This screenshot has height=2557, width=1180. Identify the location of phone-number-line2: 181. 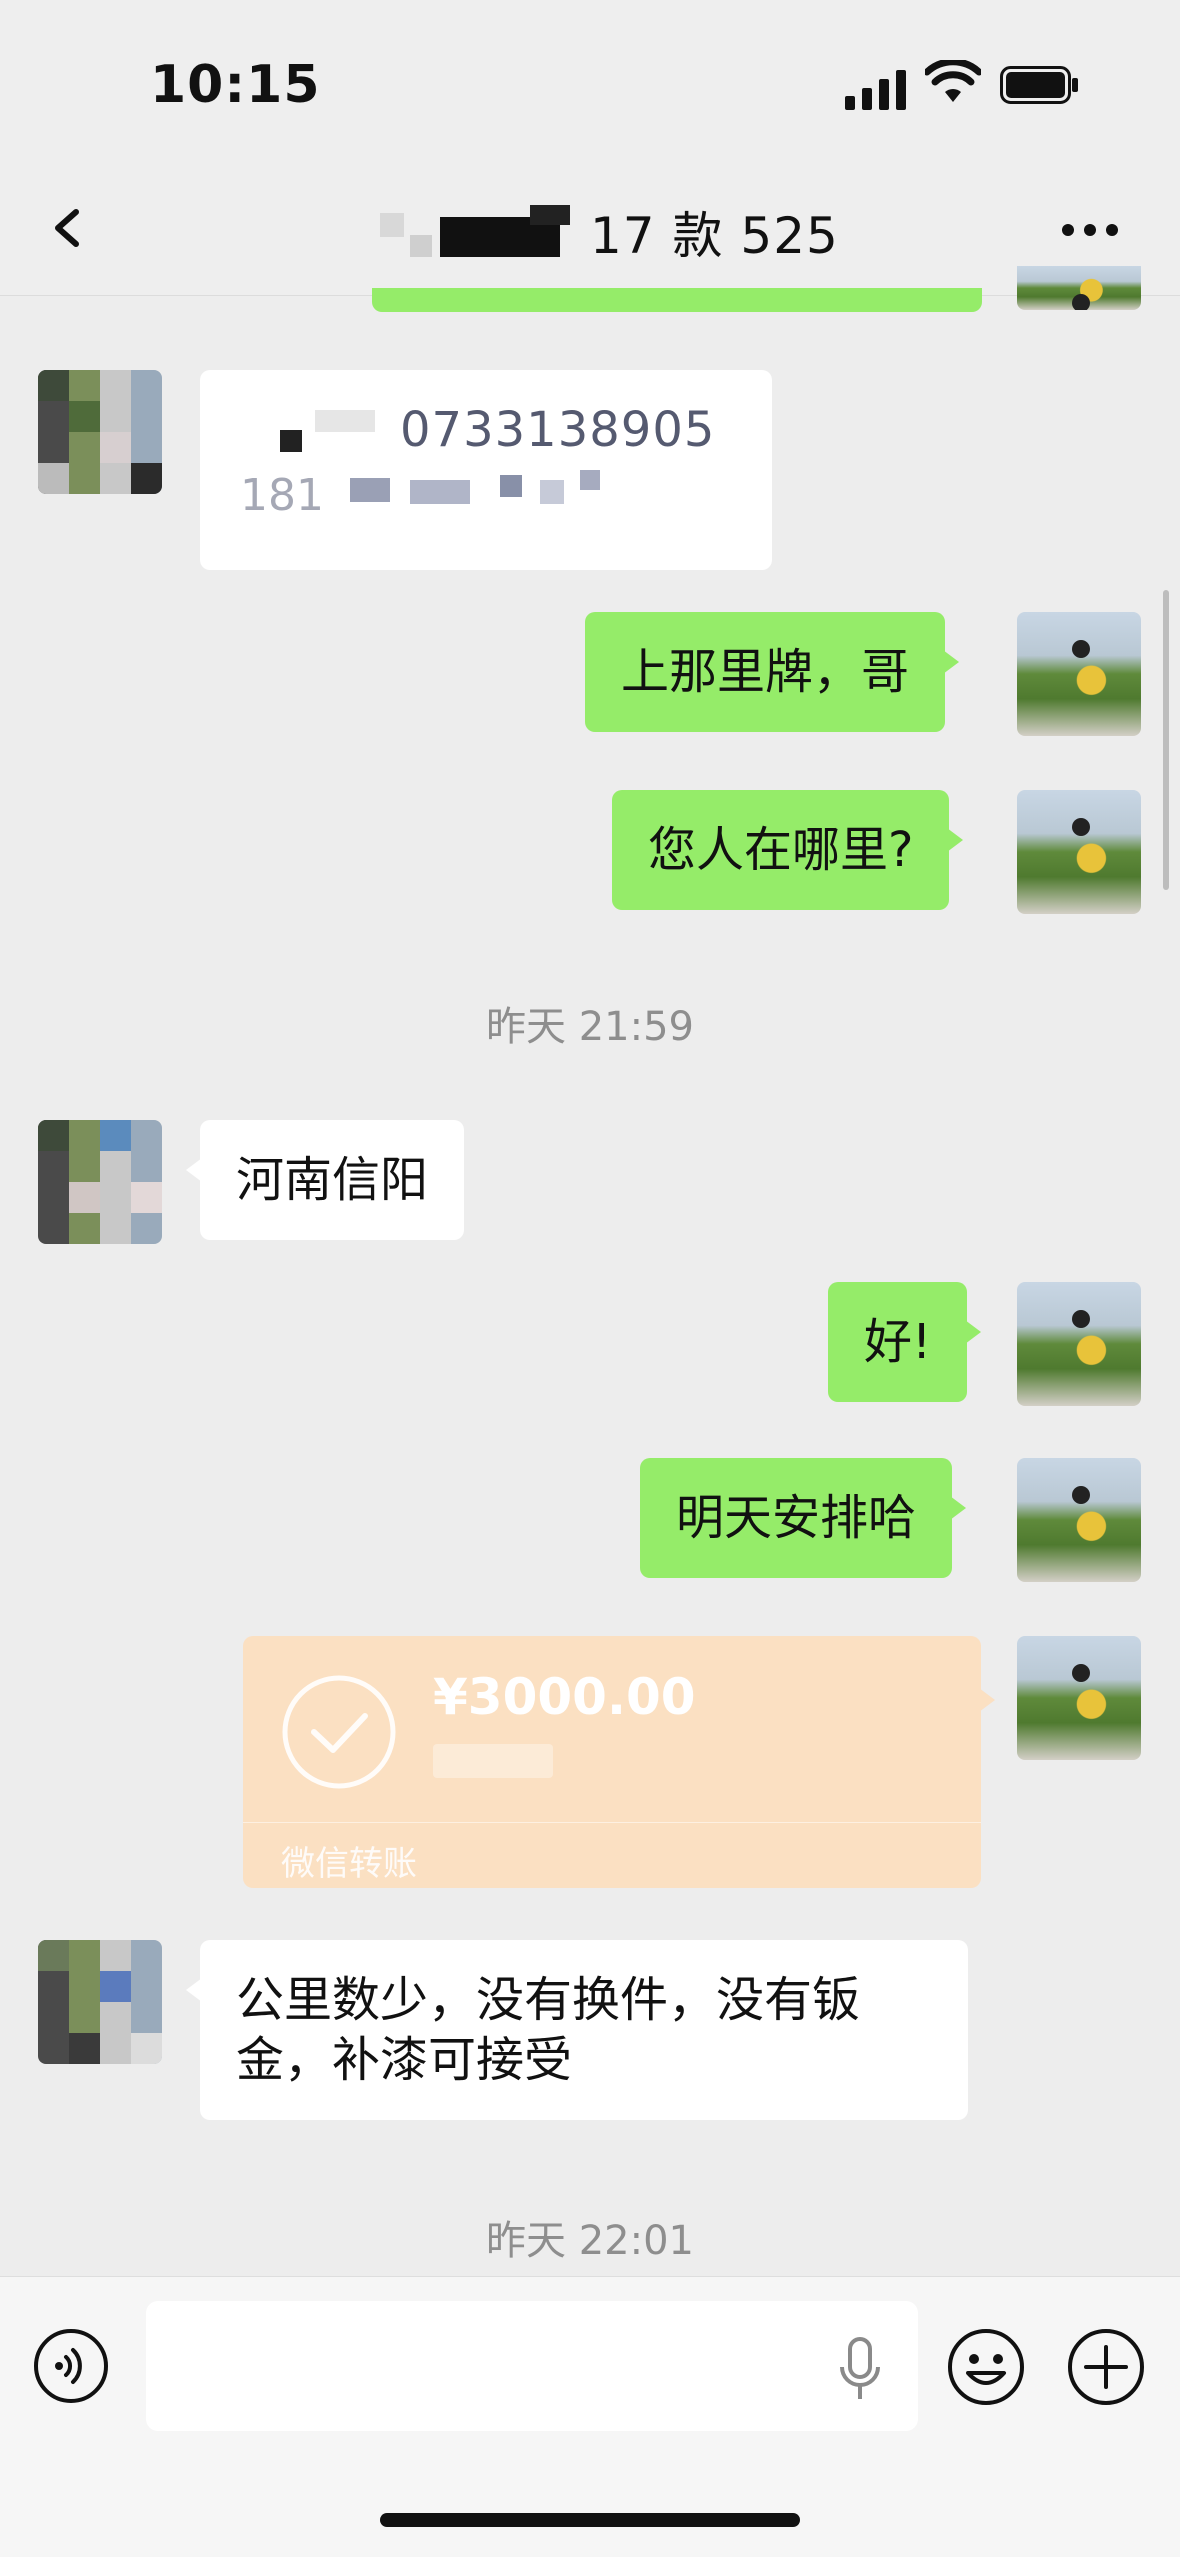
(282, 495).